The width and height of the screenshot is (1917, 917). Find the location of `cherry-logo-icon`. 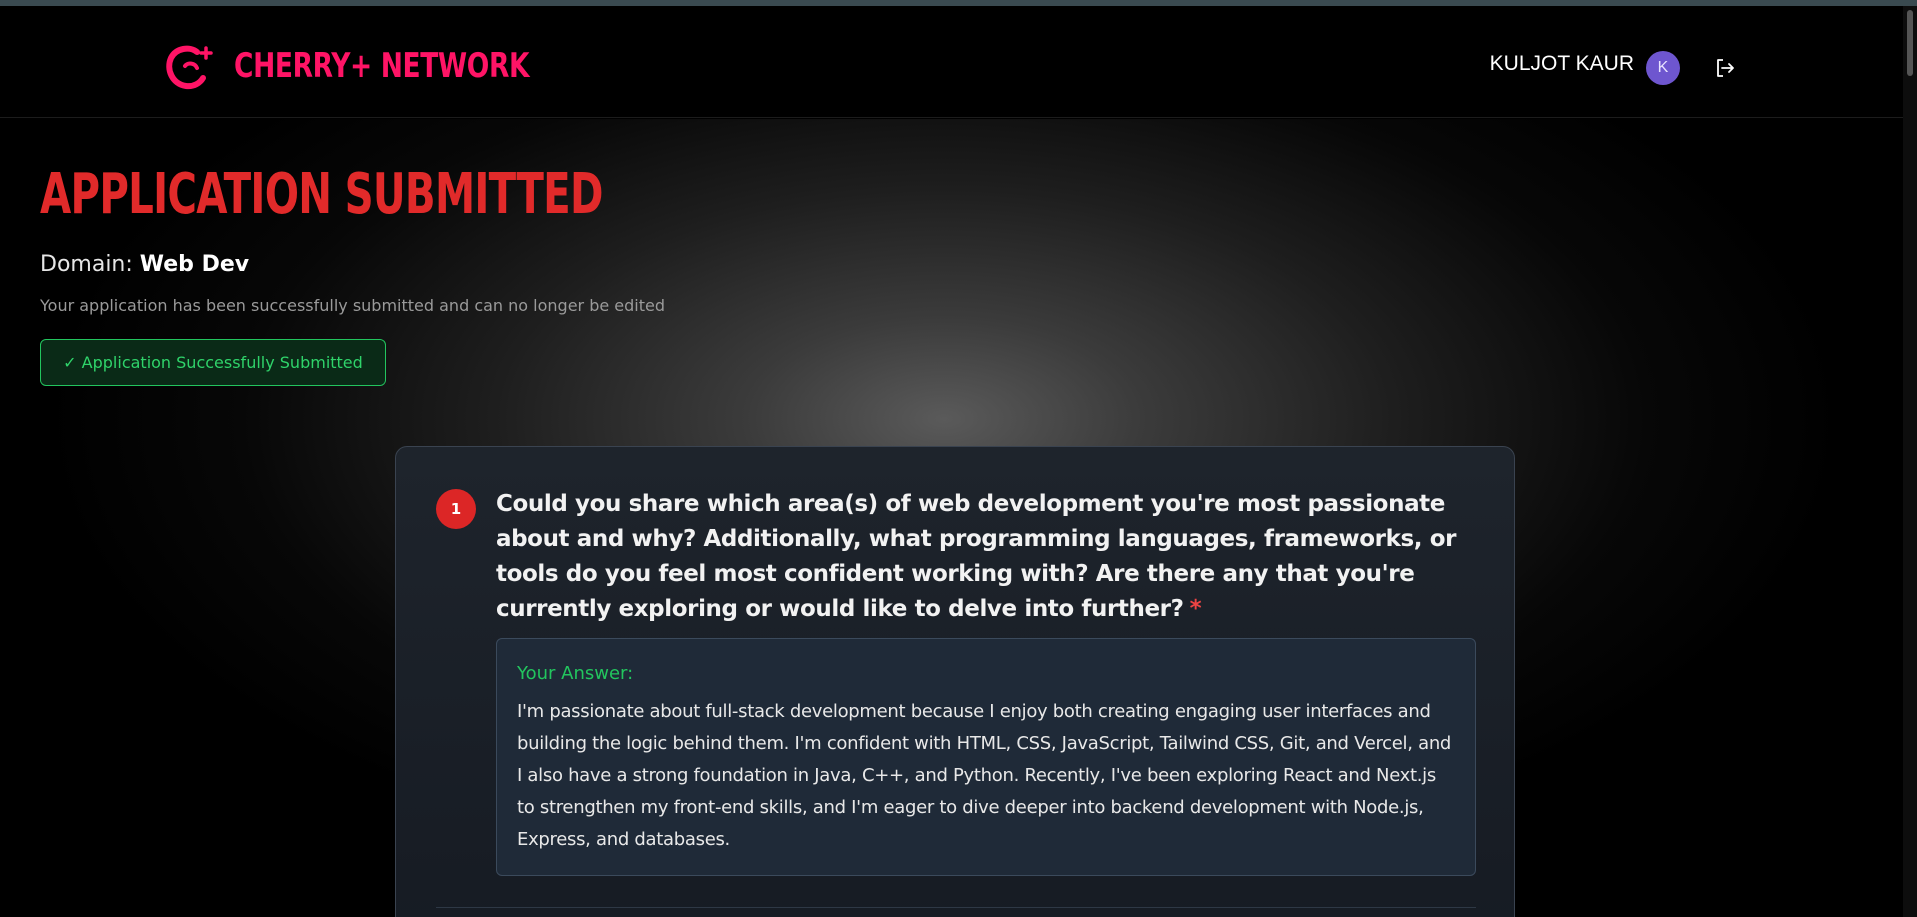

cherry-logo-icon is located at coordinates (191, 67).